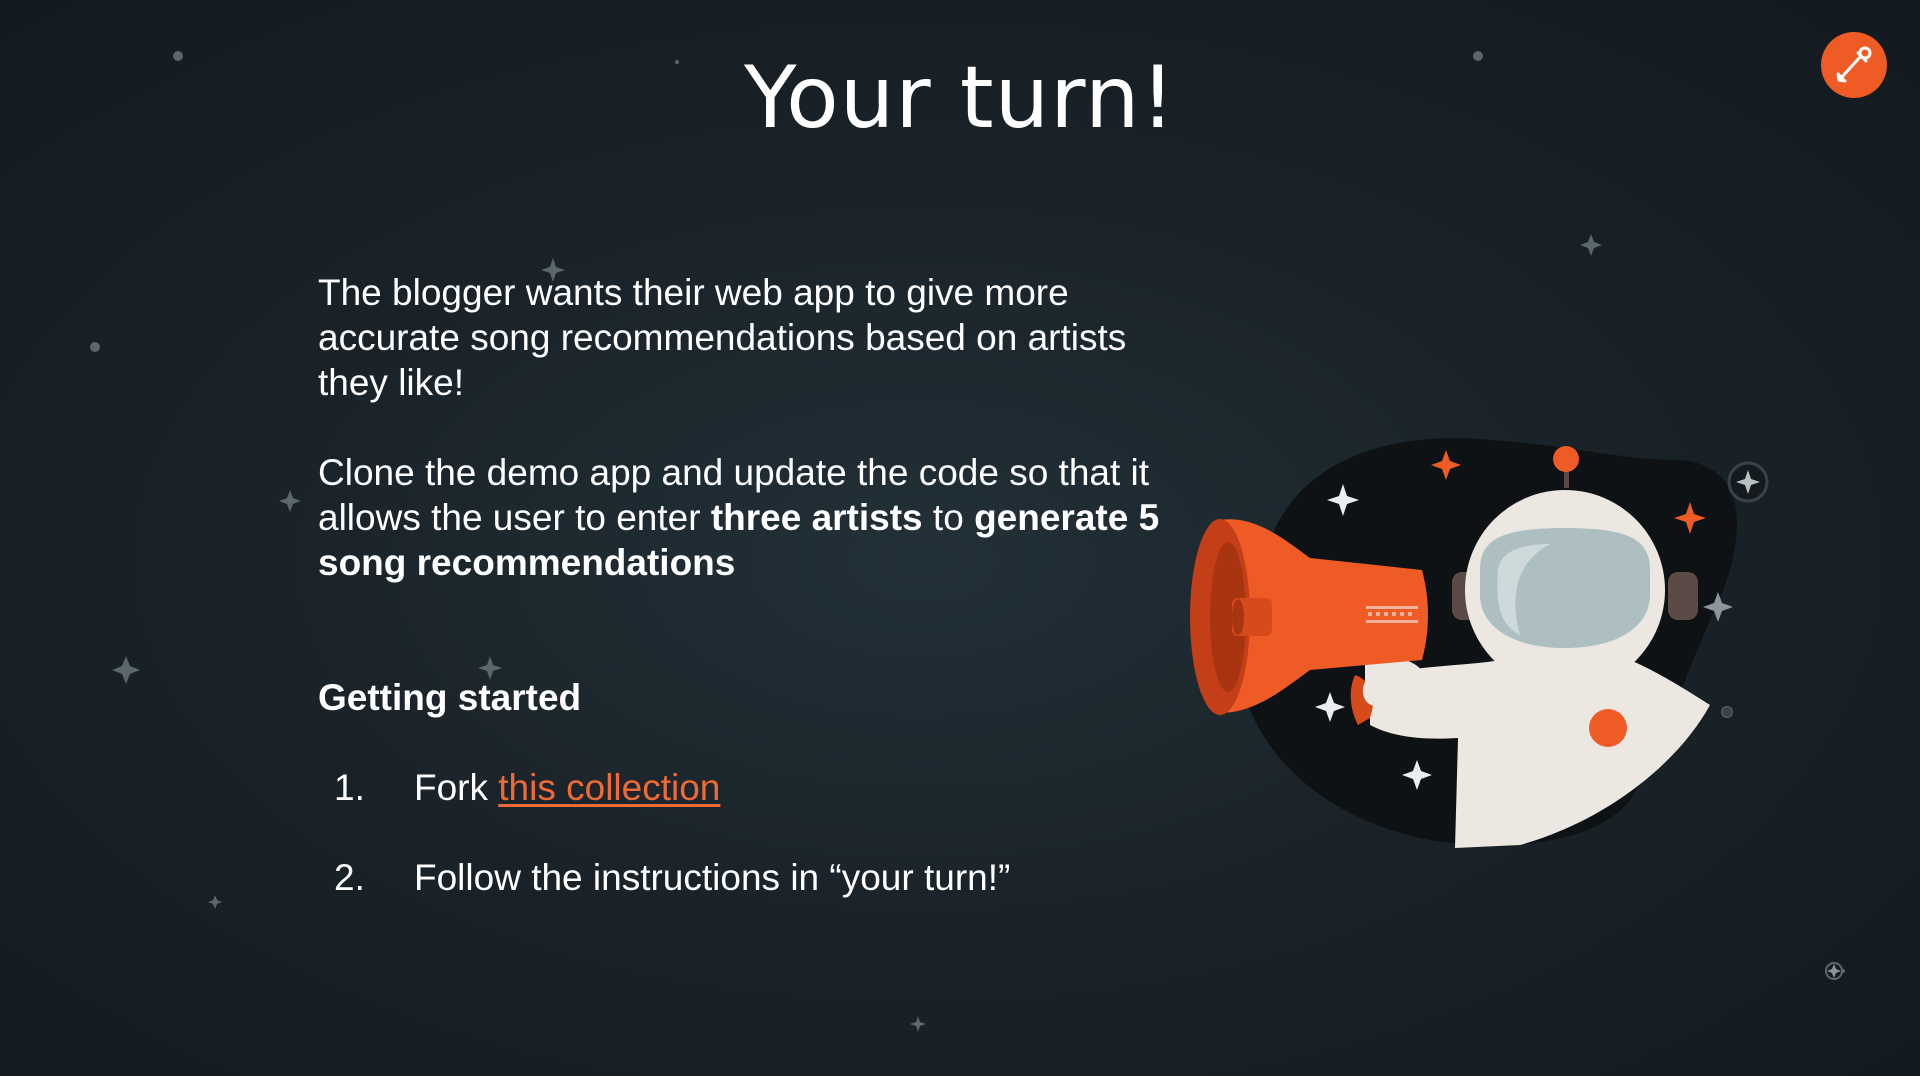  I want to click on step-text: Fork this collection, so click(567, 787).